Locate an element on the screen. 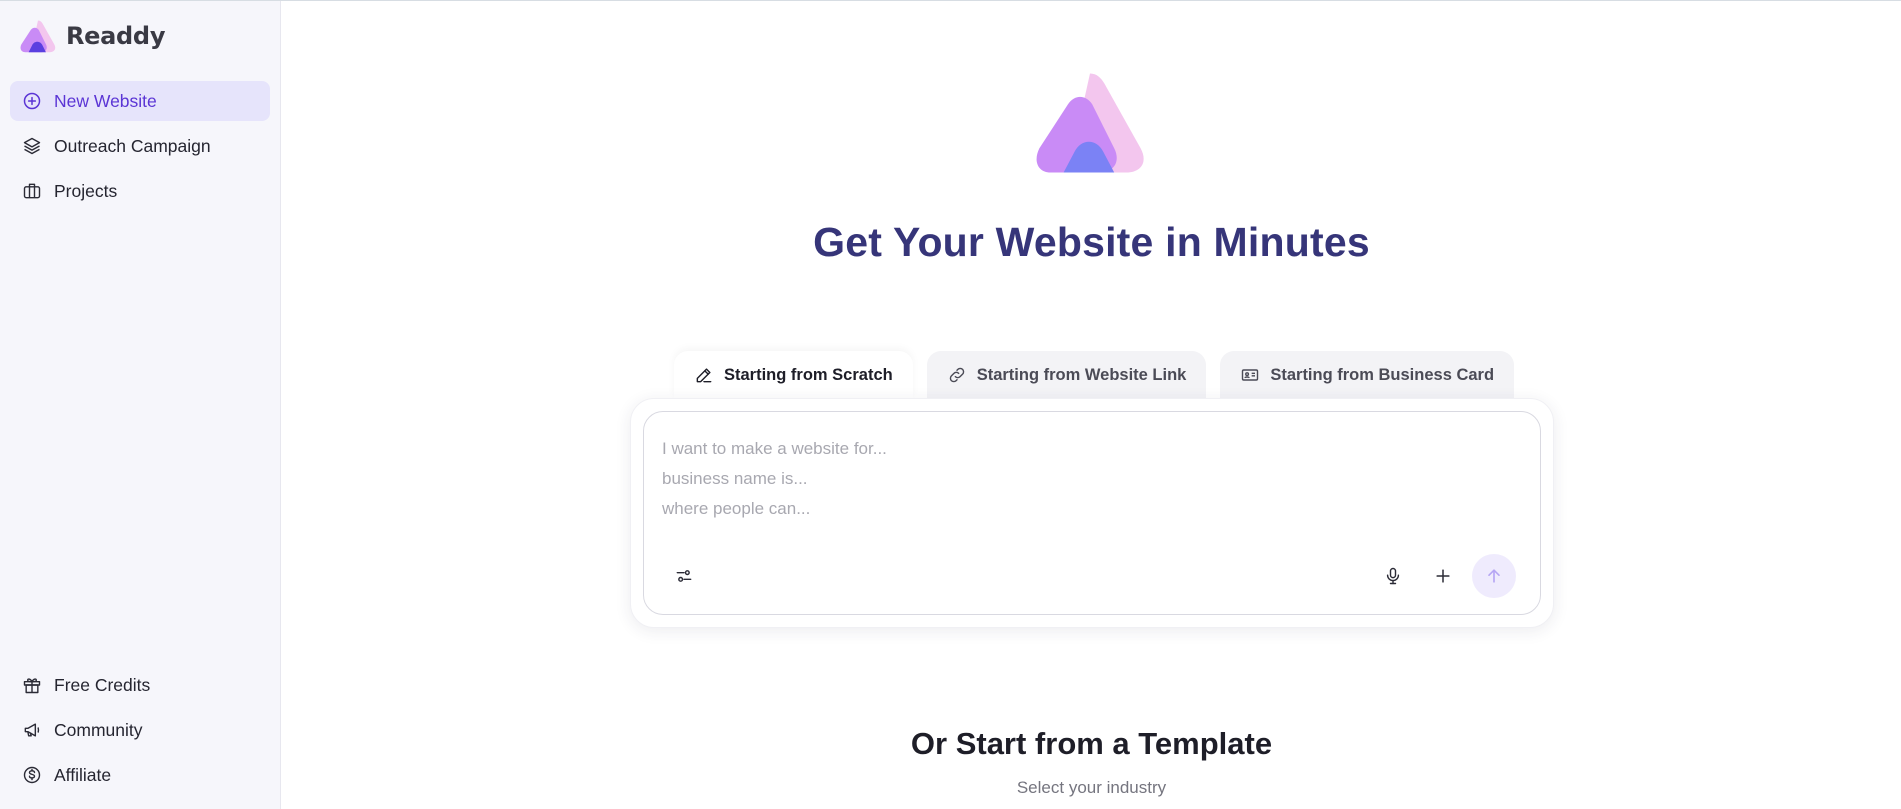  arrow-up-icon is located at coordinates (1494, 576).